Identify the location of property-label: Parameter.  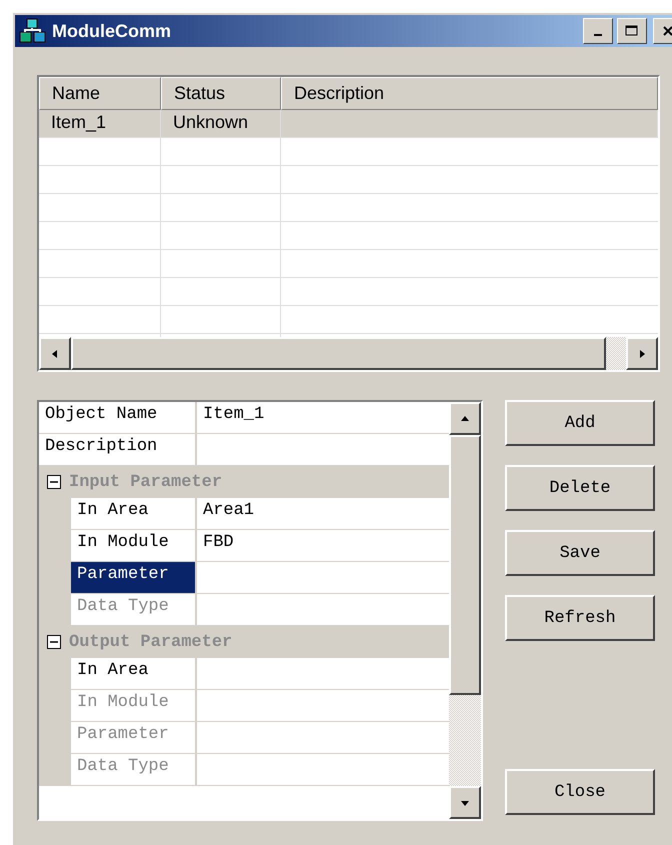
(134, 577).